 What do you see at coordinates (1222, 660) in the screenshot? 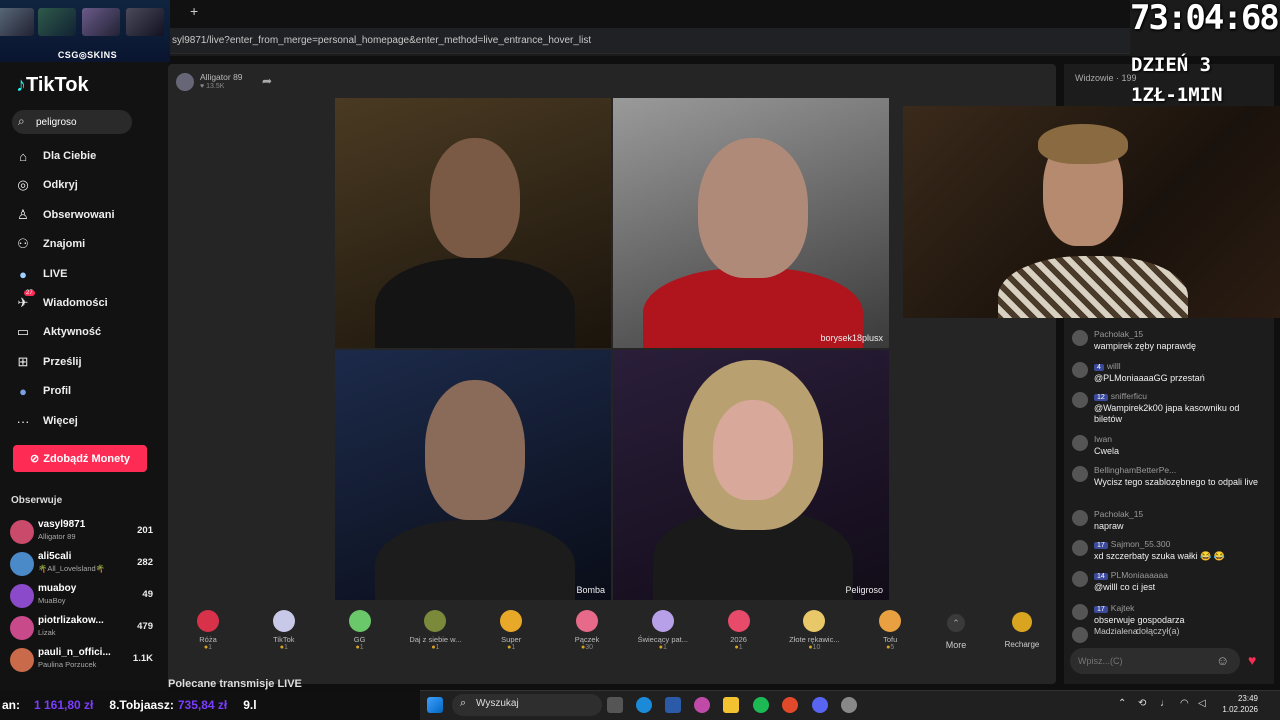
I see `emoji-icon: ☺` at bounding box center [1222, 660].